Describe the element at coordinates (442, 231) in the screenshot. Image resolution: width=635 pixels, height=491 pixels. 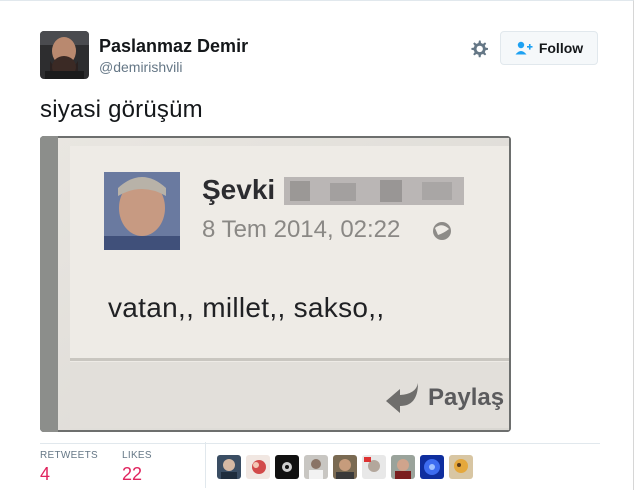
I see `globe-icon` at that location.